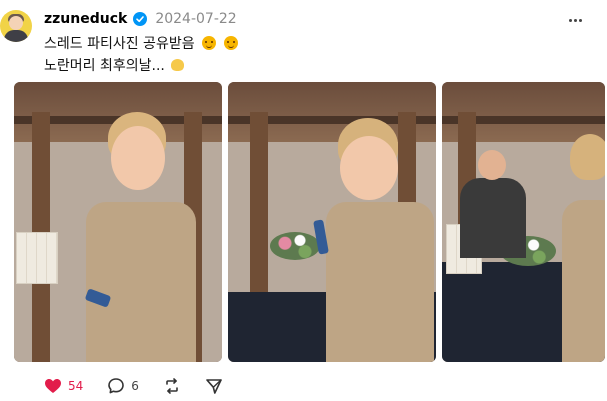 Image resolution: width=607 pixels, height=401 pixels. I want to click on hair, so click(587, 157).